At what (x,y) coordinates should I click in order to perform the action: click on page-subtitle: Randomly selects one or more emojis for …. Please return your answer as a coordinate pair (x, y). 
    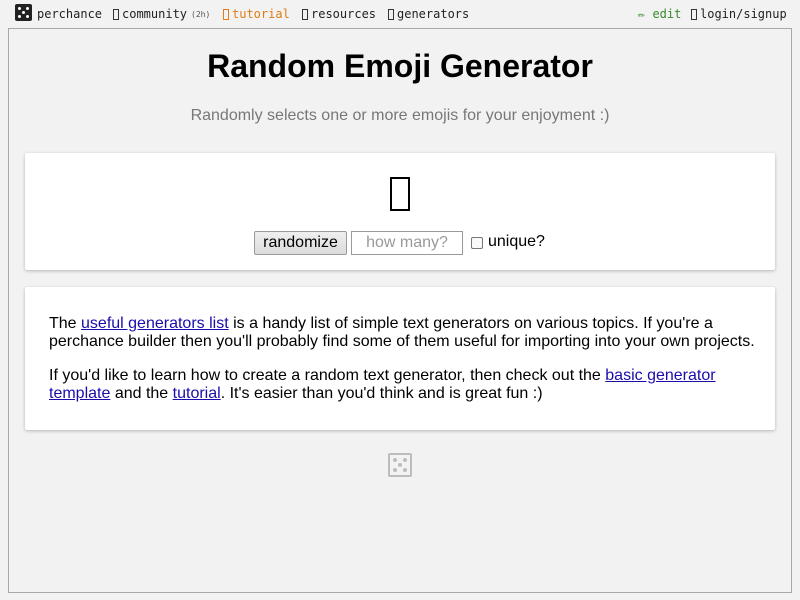
    Looking at the image, I should click on (400, 115).